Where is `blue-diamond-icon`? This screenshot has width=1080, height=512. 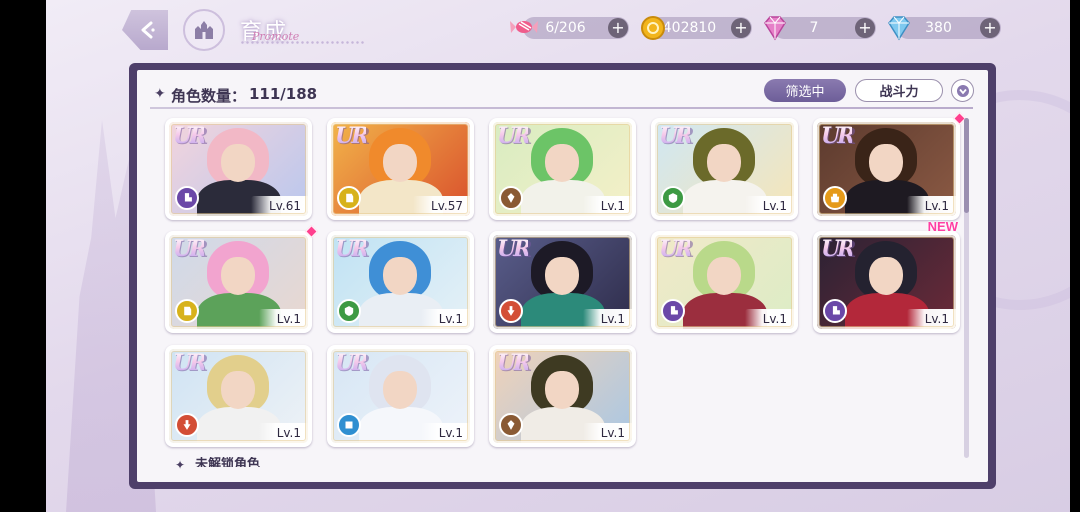
blue-diamond-icon is located at coordinates (899, 28).